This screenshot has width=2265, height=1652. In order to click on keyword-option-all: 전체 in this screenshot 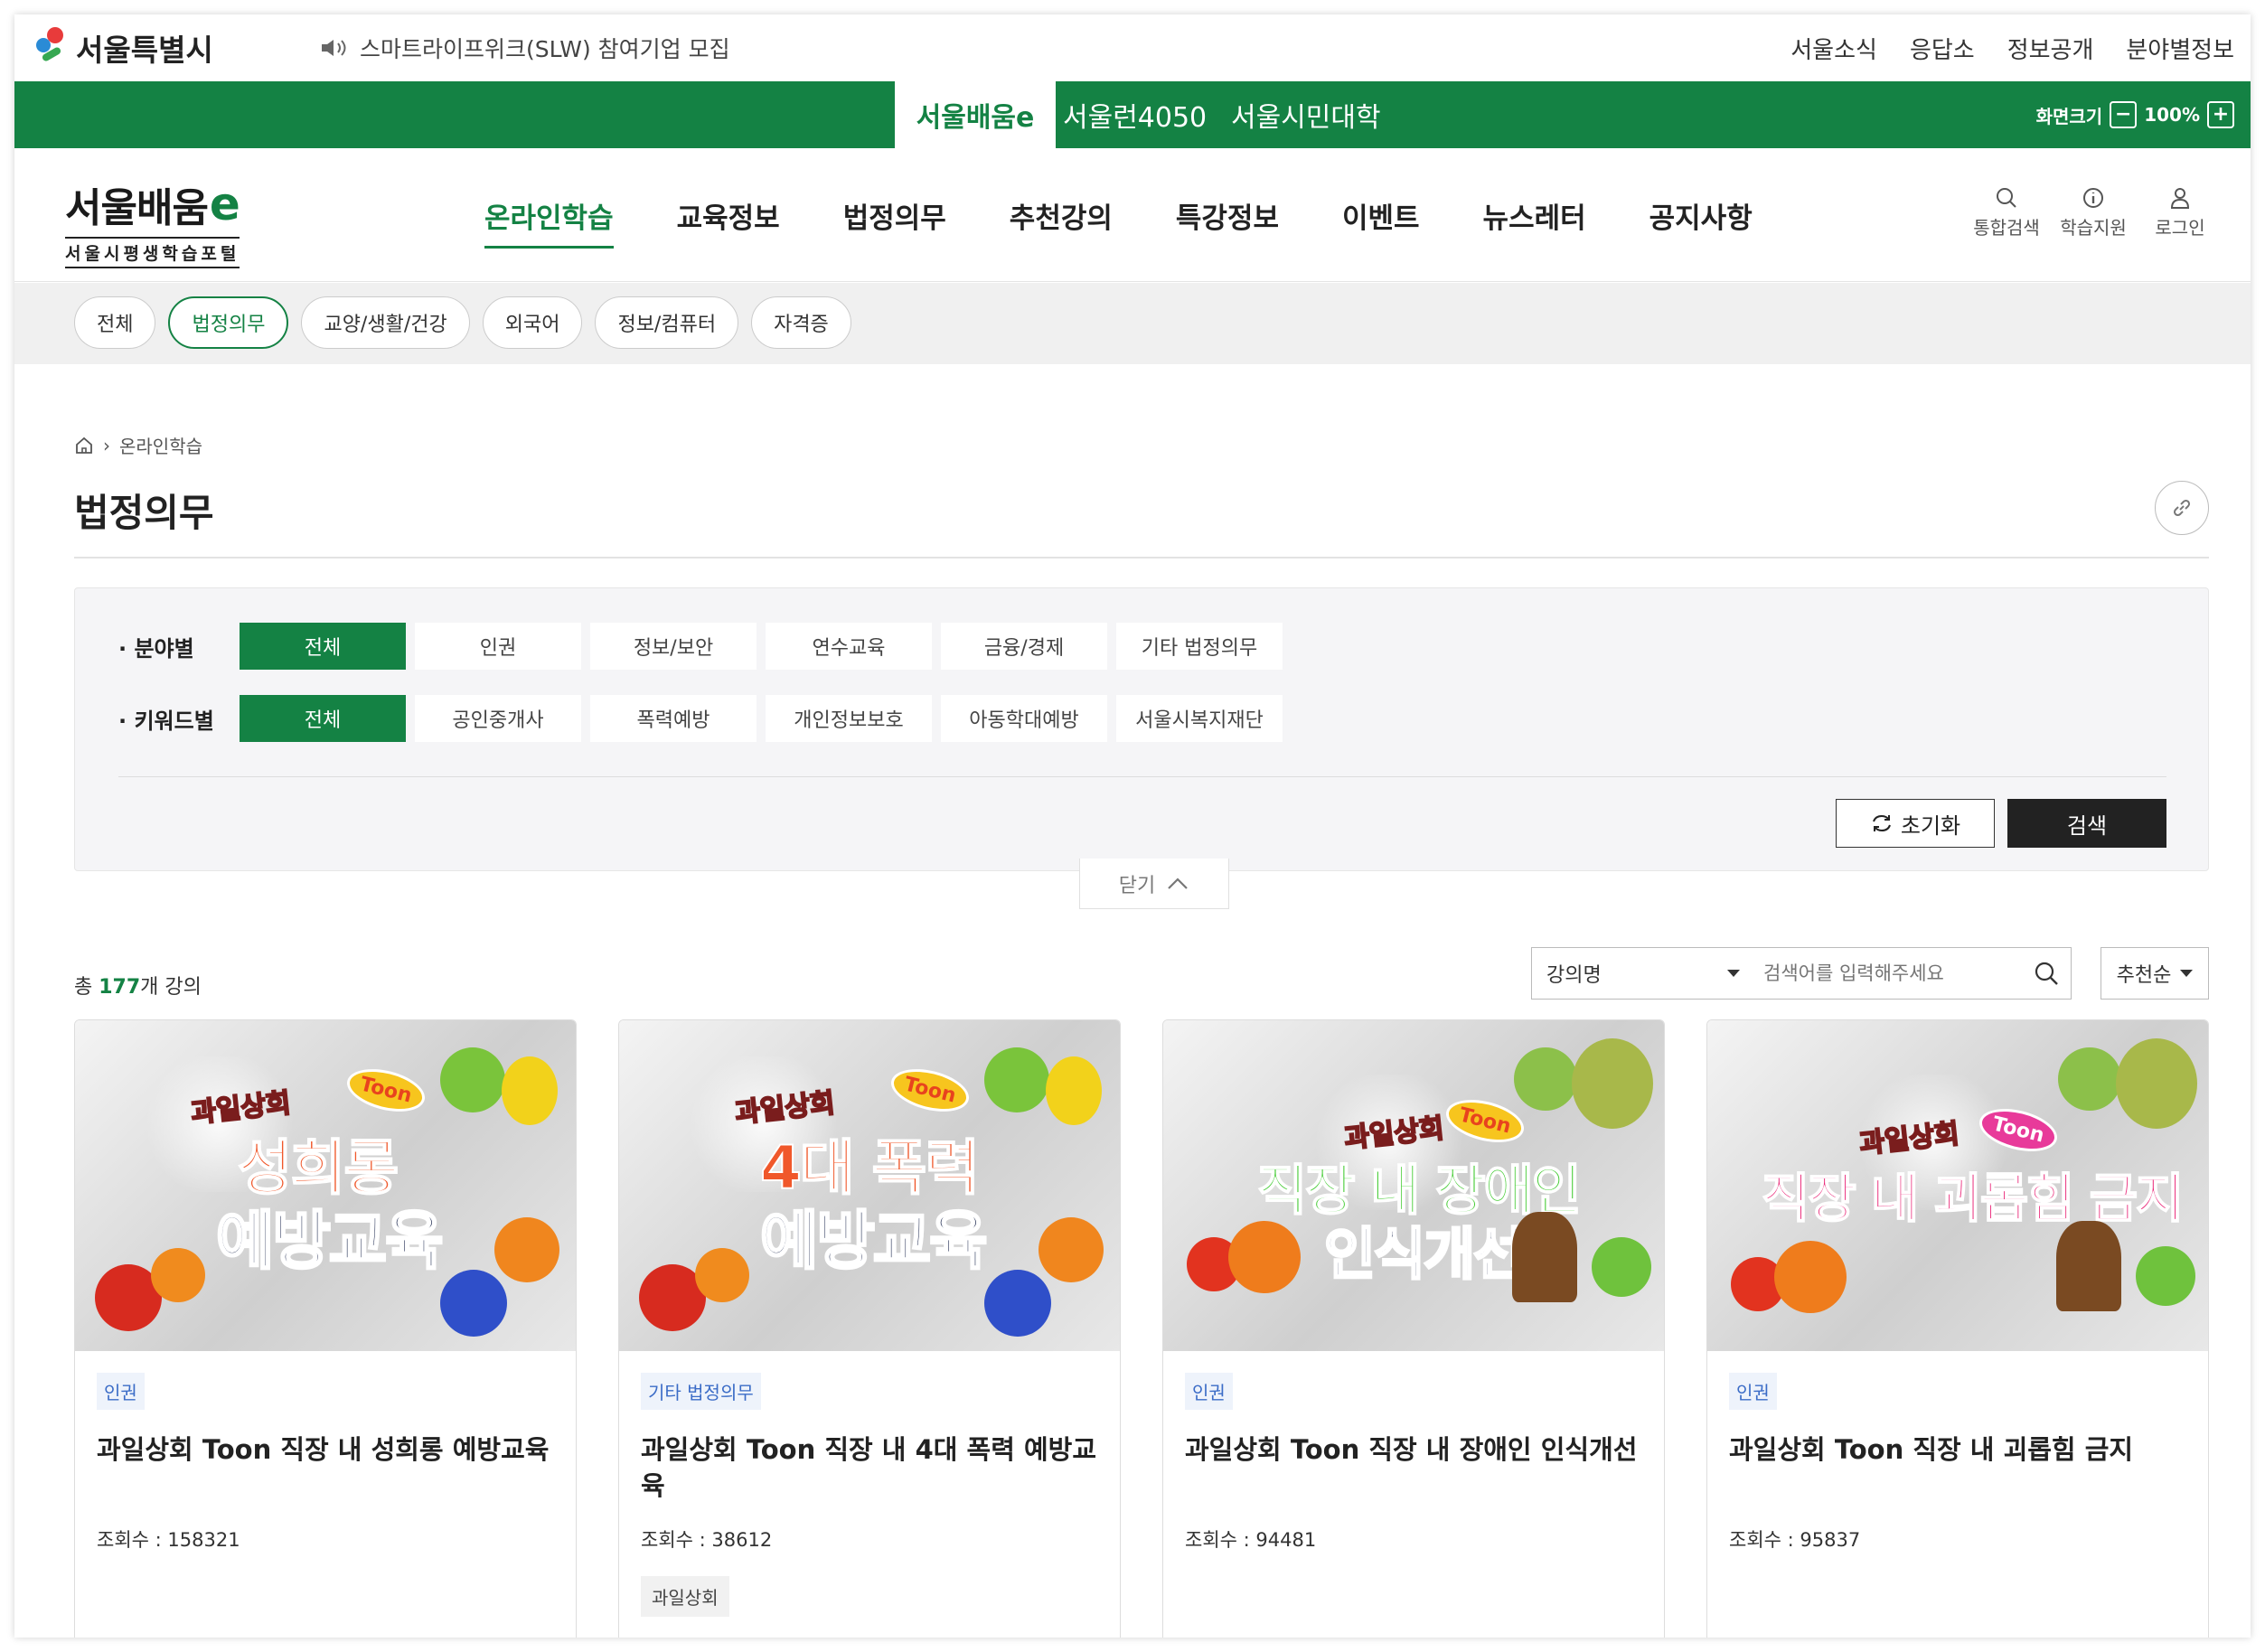, I will do `click(323, 718)`.